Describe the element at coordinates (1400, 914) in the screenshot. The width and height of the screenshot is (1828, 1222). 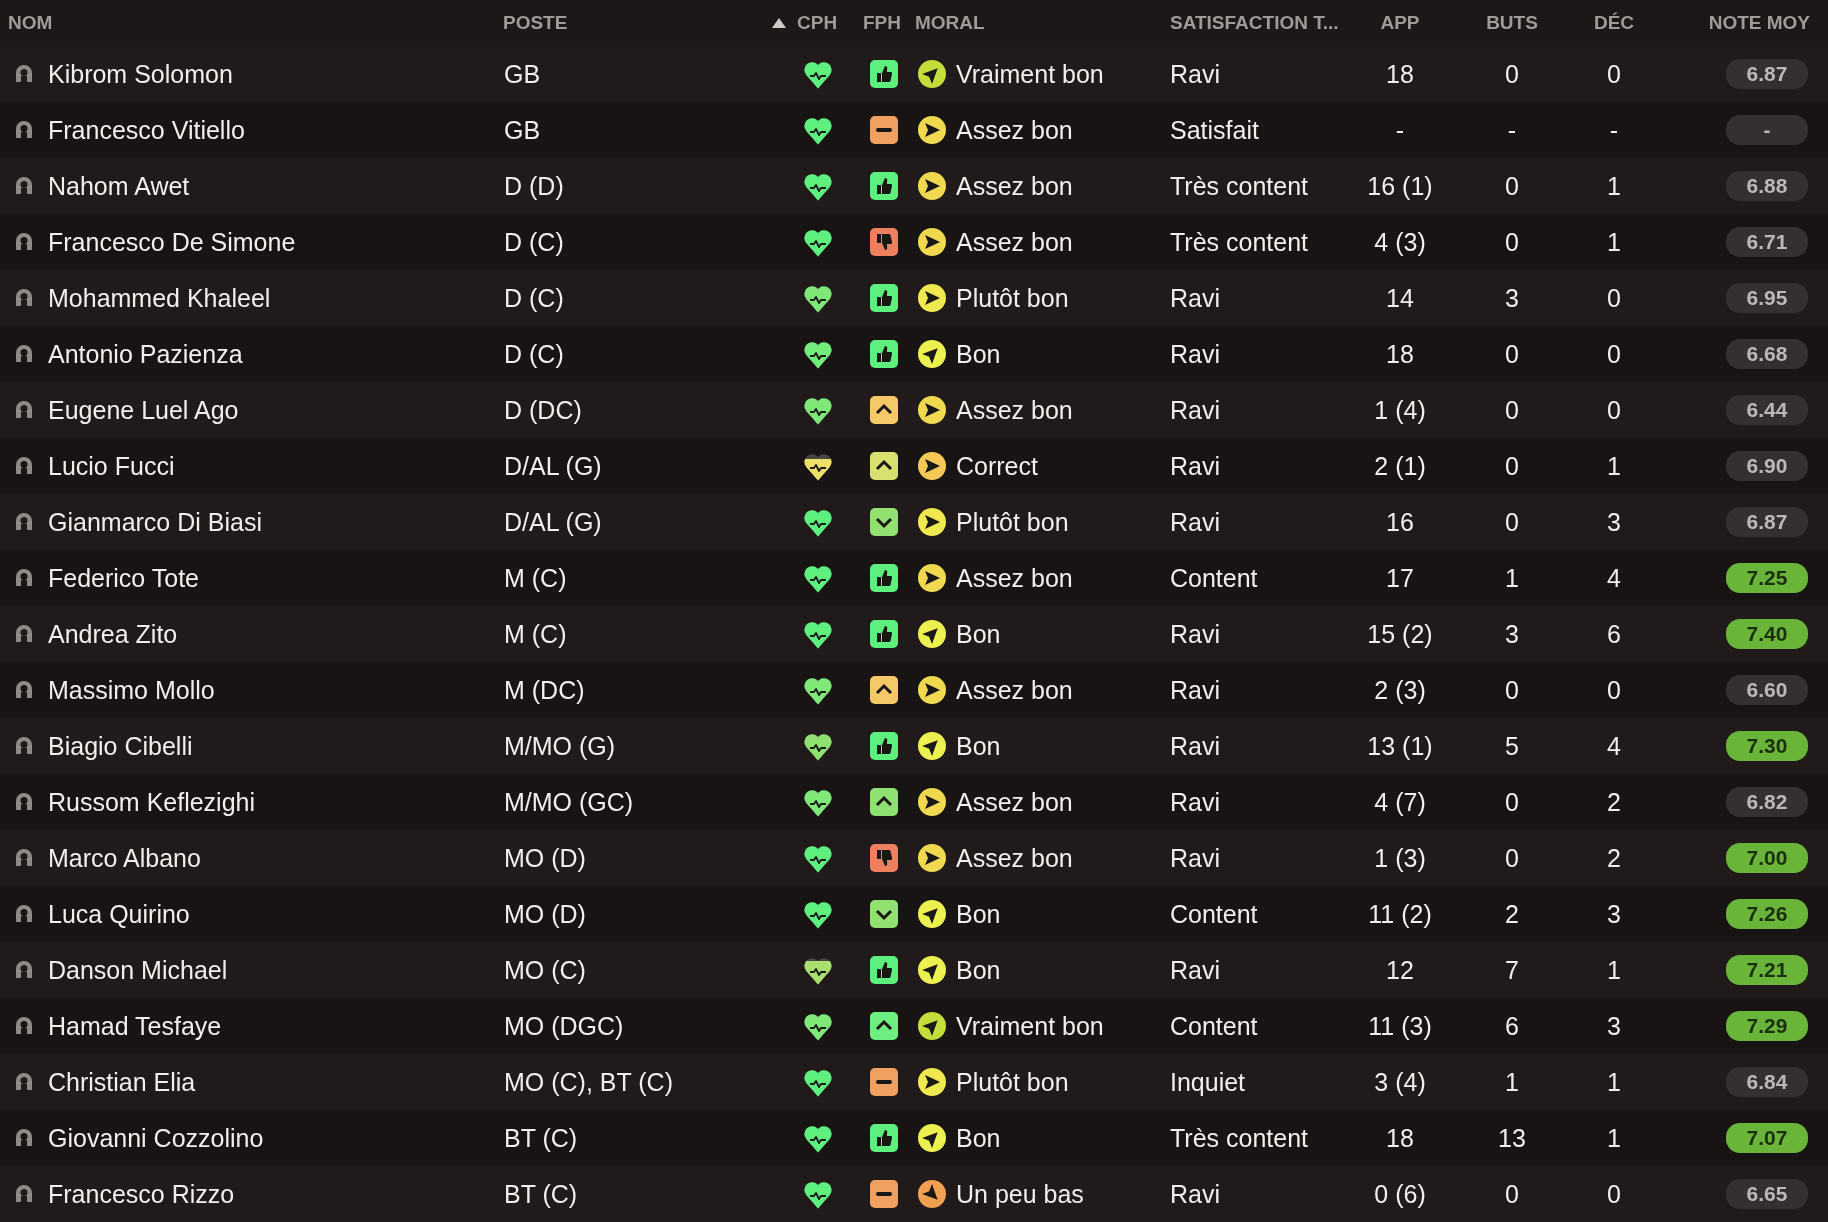
I see `appearances-count: 11 (2)` at that location.